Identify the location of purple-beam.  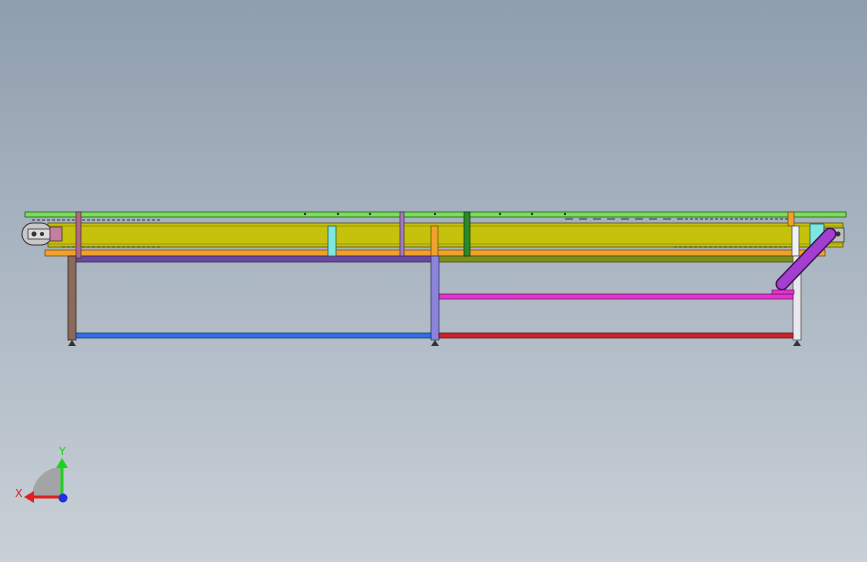
(252, 259).